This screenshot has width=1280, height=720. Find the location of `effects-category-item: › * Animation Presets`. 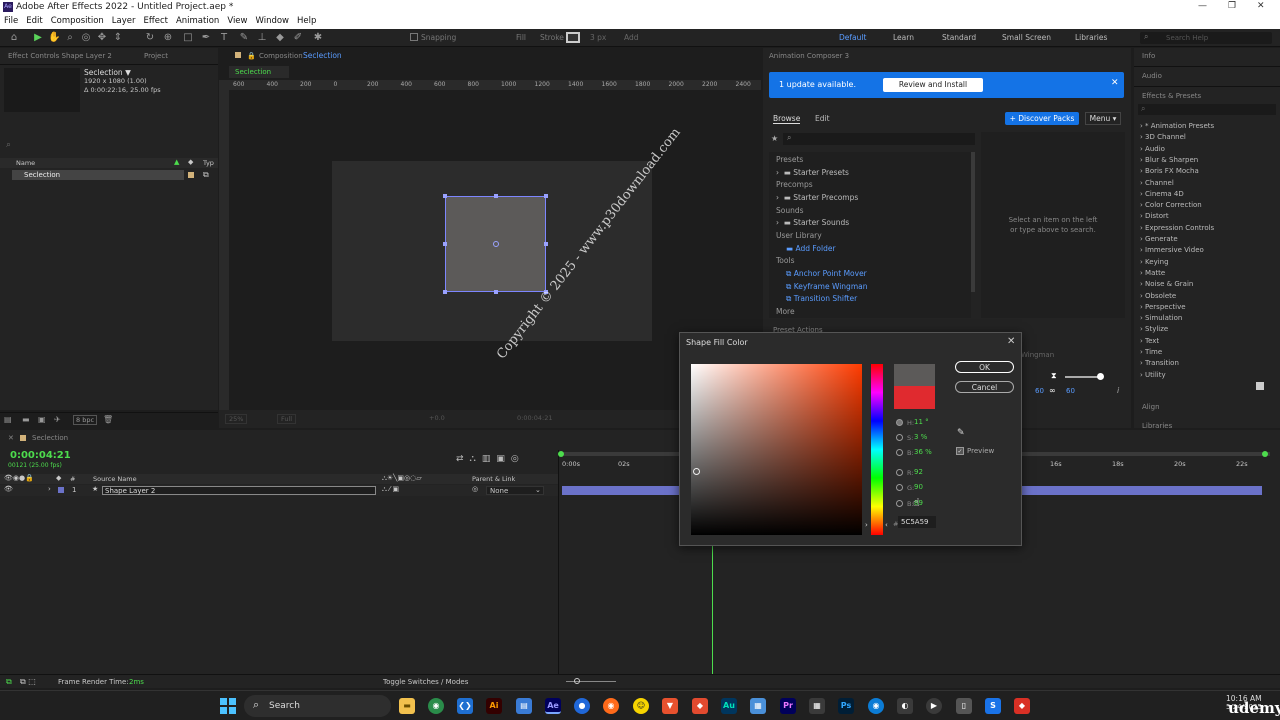

effects-category-item: › * Animation Presets is located at coordinates (1177, 126).